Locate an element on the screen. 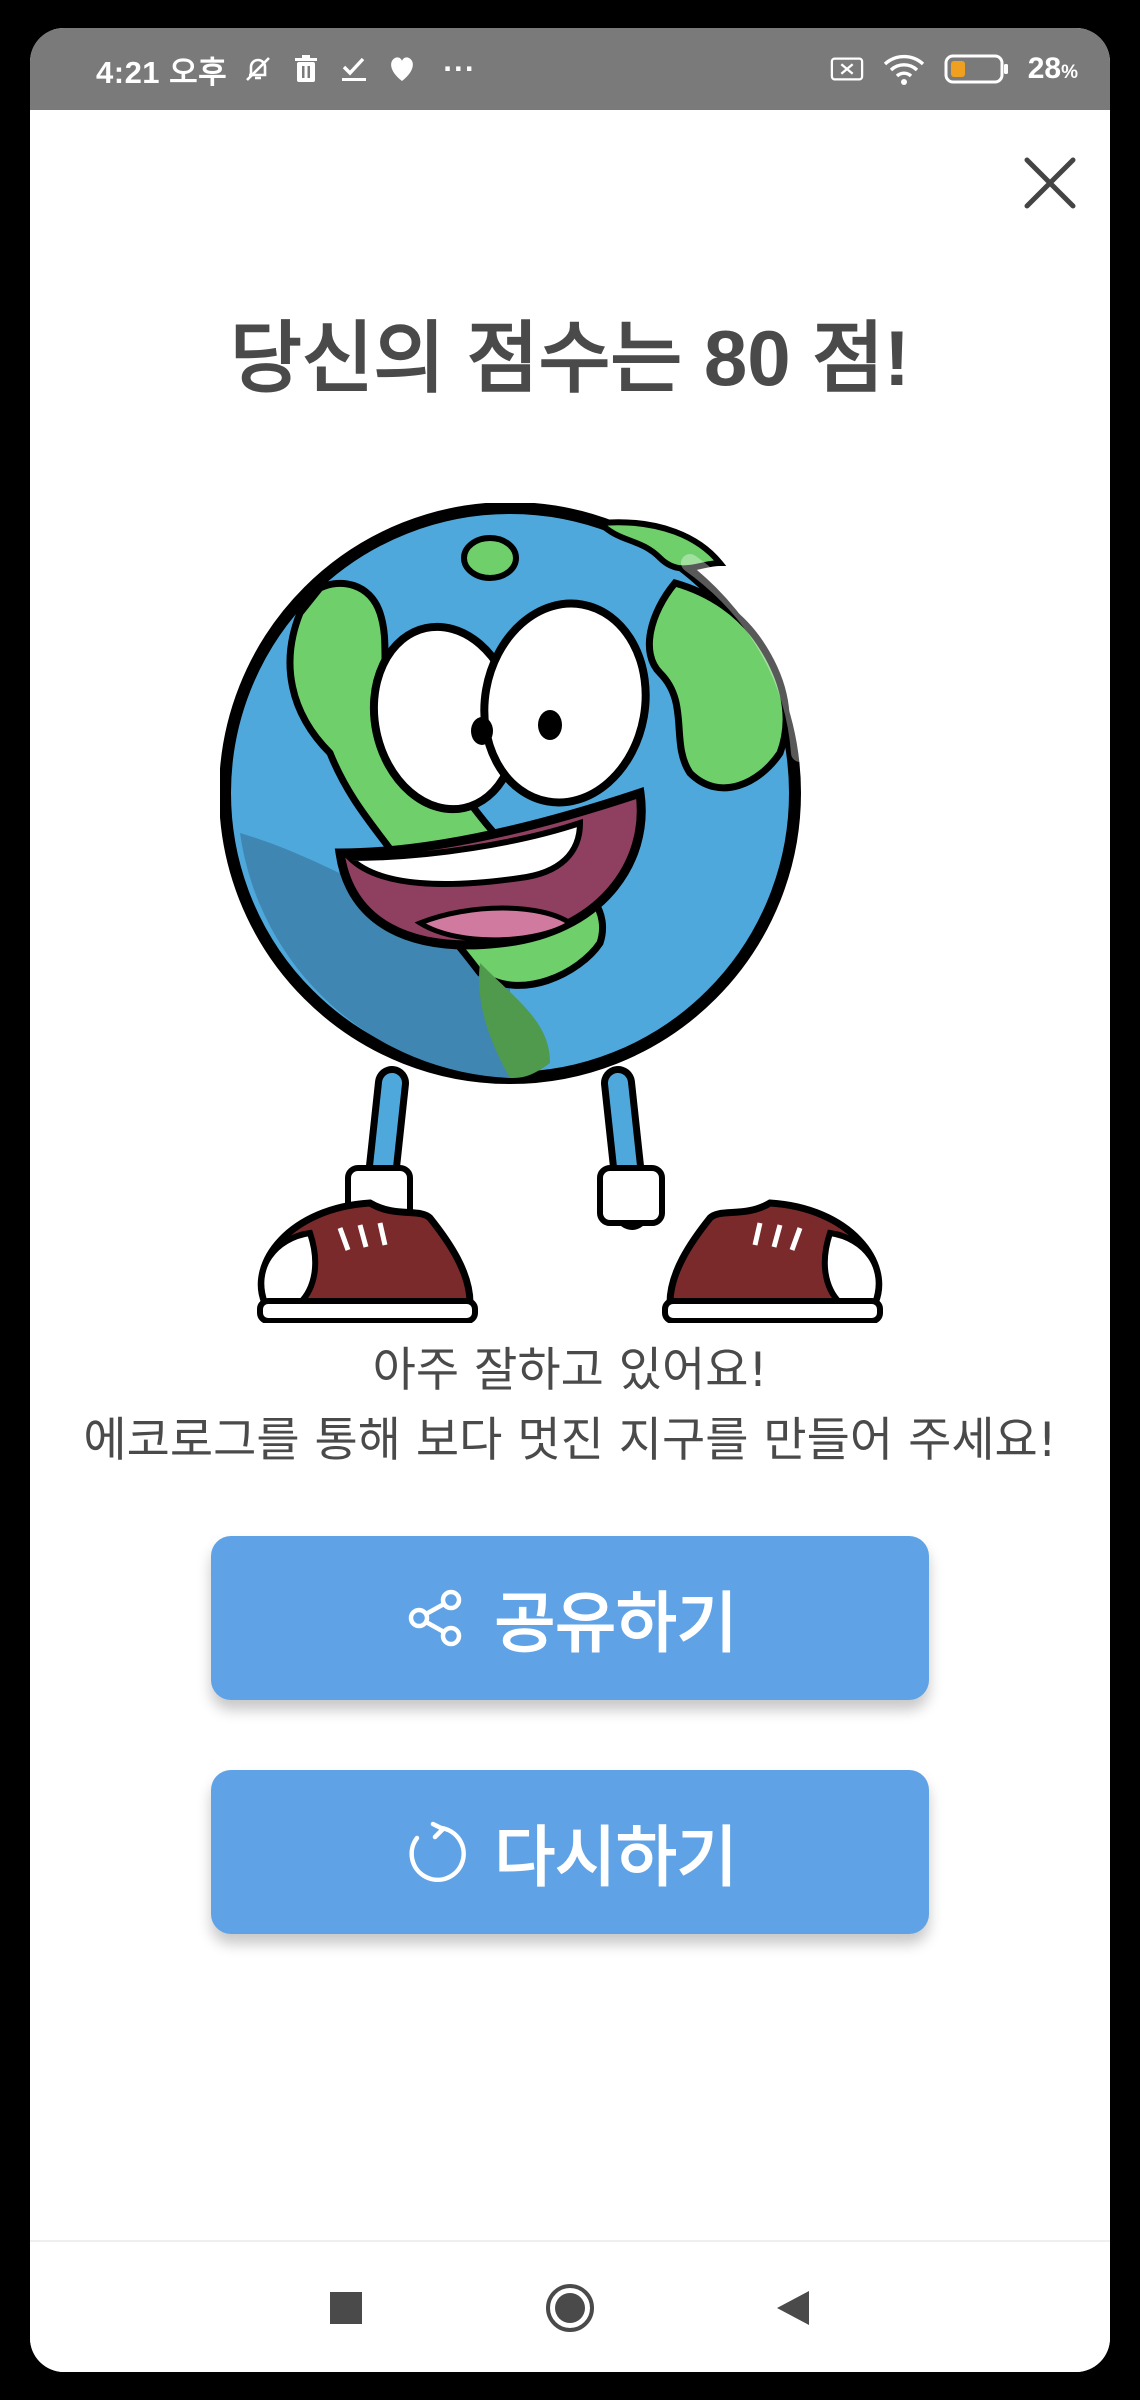  trash-icon is located at coordinates (306, 69).